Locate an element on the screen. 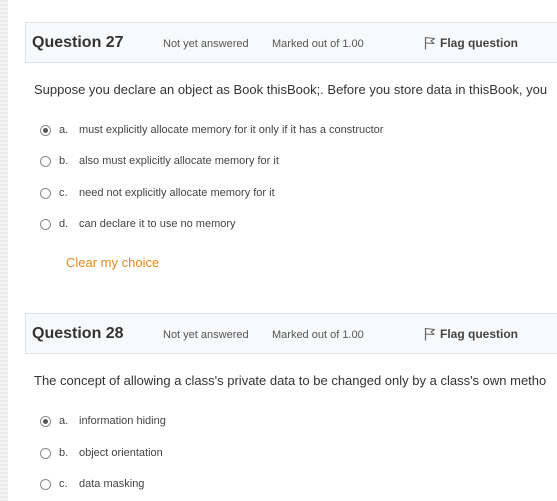 The width and height of the screenshot is (557, 501). answer-text: data masking is located at coordinates (112, 484).